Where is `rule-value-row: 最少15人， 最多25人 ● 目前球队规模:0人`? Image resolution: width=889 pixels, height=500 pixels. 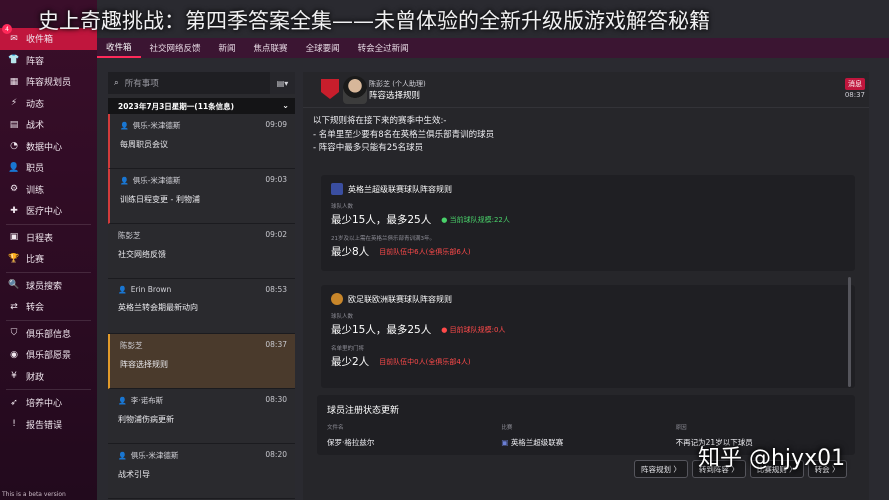
rule-value-row: 最少15人， 最多25人 ● 目前球队规模:0人 is located at coordinates (588, 329).